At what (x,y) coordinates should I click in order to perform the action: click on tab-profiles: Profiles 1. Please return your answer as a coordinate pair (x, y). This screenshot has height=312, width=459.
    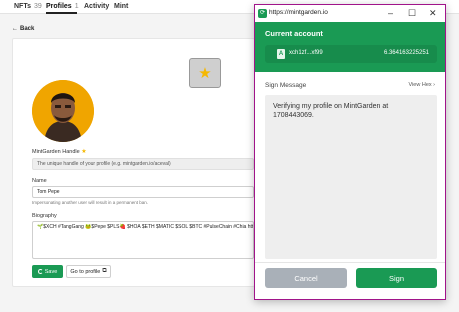
    Looking at the image, I should click on (62, 6).